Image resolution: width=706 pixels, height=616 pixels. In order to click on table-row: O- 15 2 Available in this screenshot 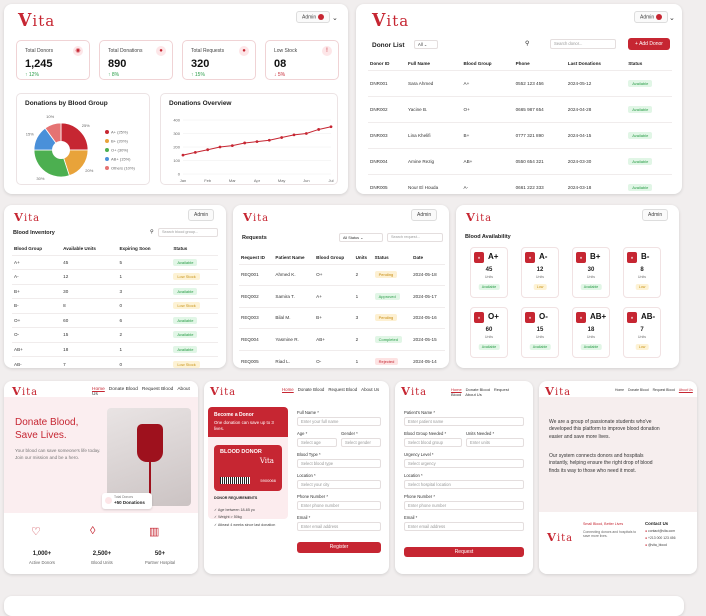, I will do `click(115, 334)`.